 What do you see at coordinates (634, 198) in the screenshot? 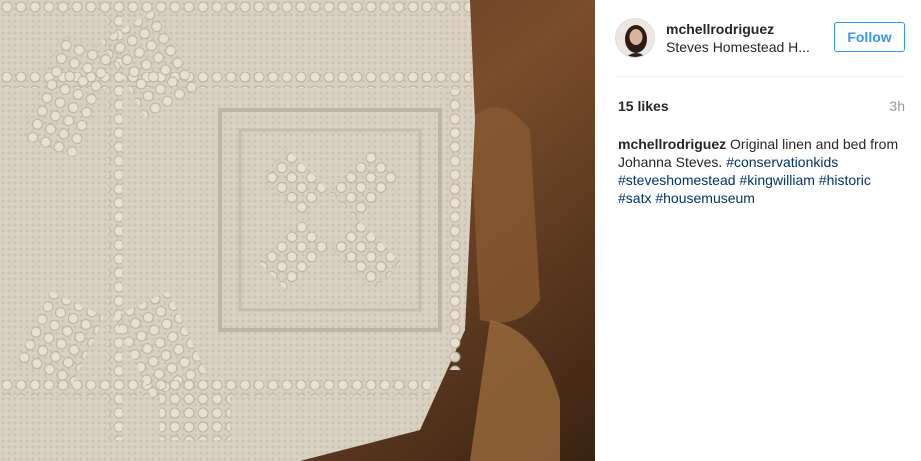
I see `hashtag-link: #satx` at bounding box center [634, 198].